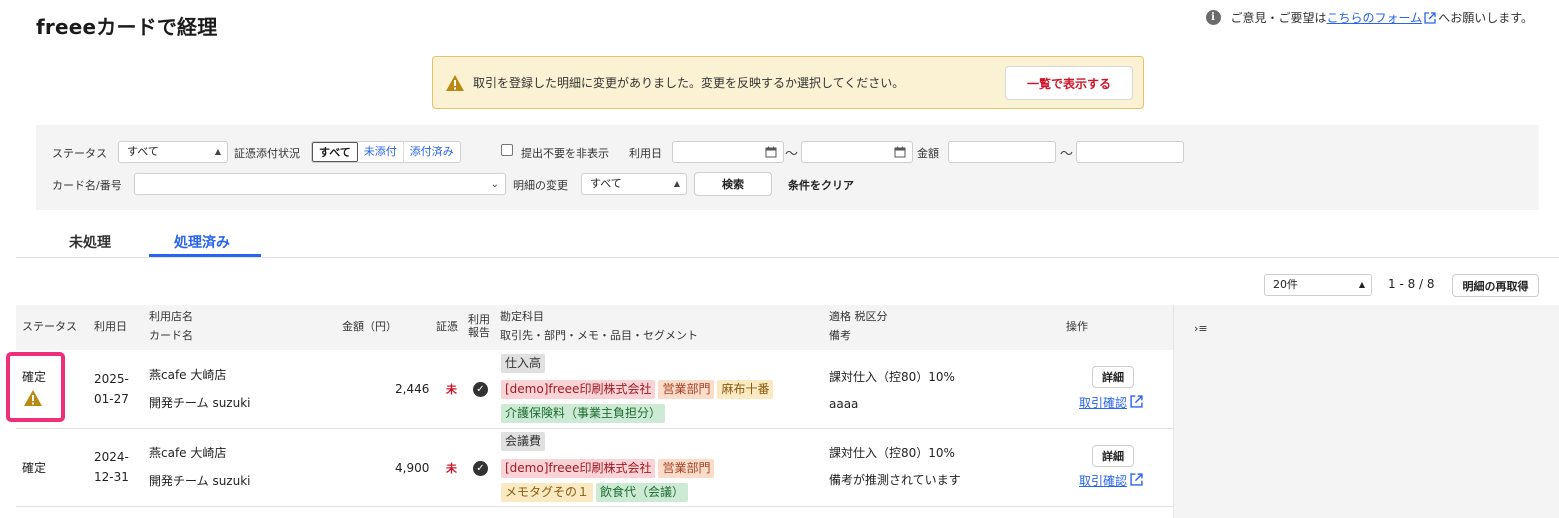 The height and width of the screenshot is (518, 1559). Describe the element at coordinates (35, 387) in the screenshot. I see `highlight-box` at that location.